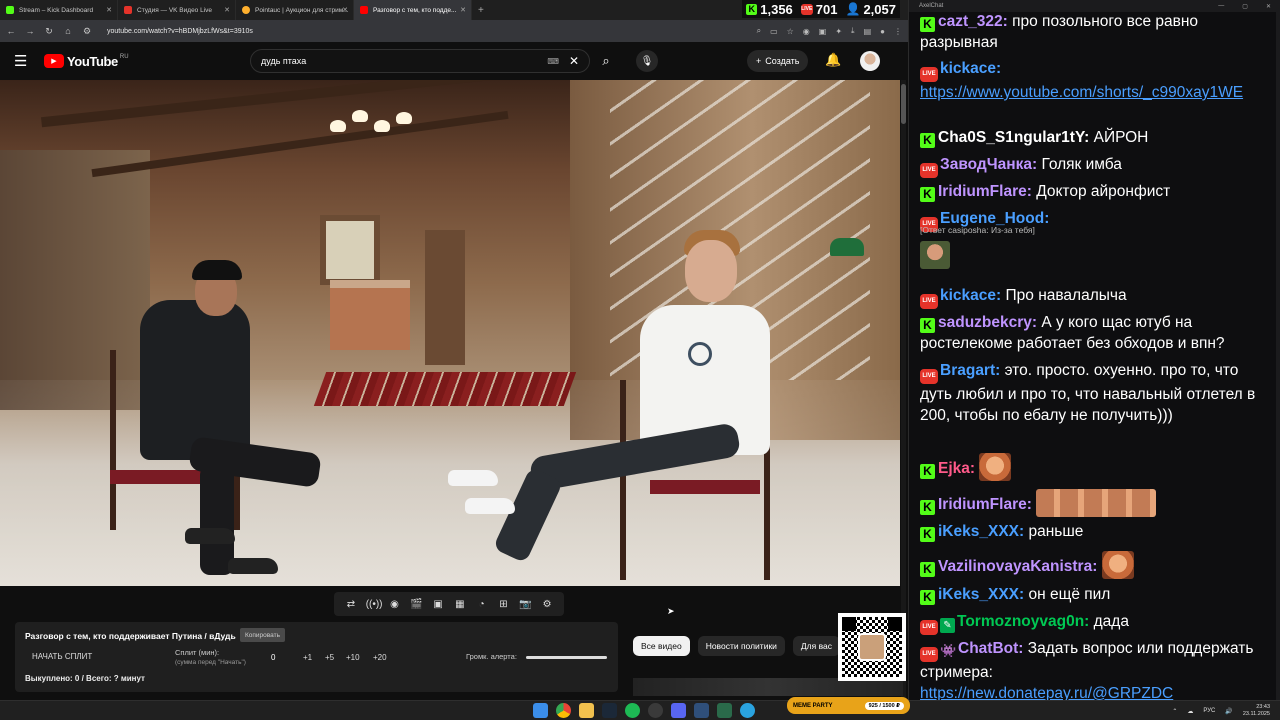  Describe the element at coordinates (988, 648) in the screenshot. I see `chat-username: ChatBot` at that location.